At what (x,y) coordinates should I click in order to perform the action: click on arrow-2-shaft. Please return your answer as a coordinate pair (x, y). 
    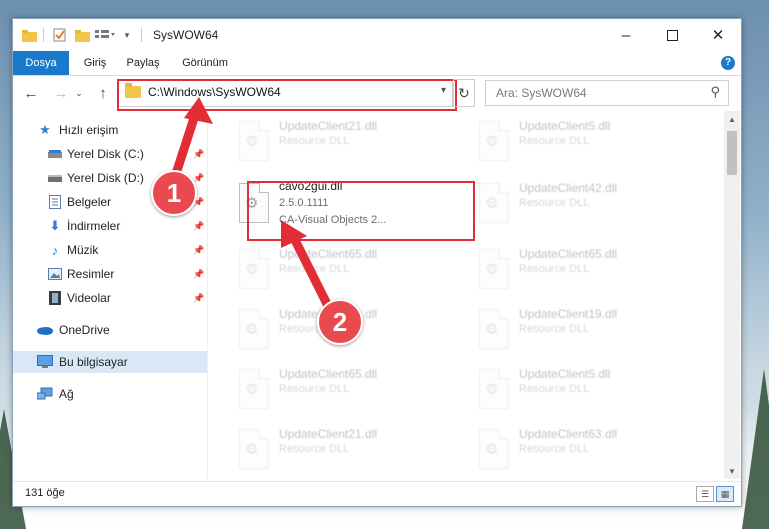
    Looking at the image, I should click on (312, 274).